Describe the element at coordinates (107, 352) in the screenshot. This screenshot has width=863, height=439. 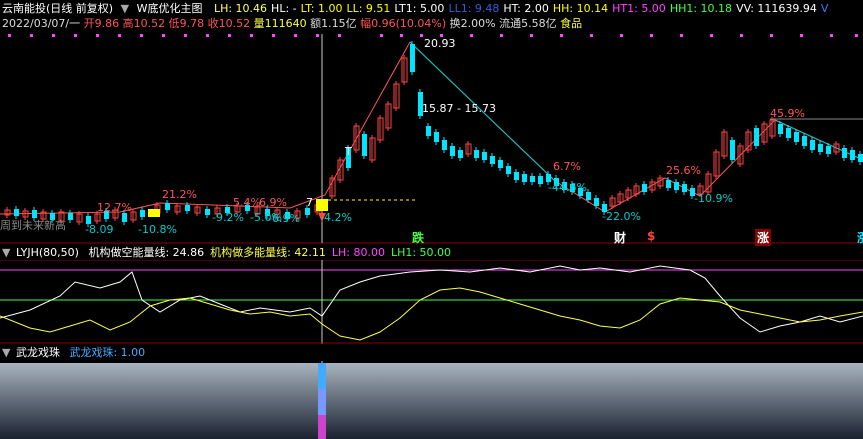
I see `wulong-value: 武龙戏珠: 1.00` at that location.